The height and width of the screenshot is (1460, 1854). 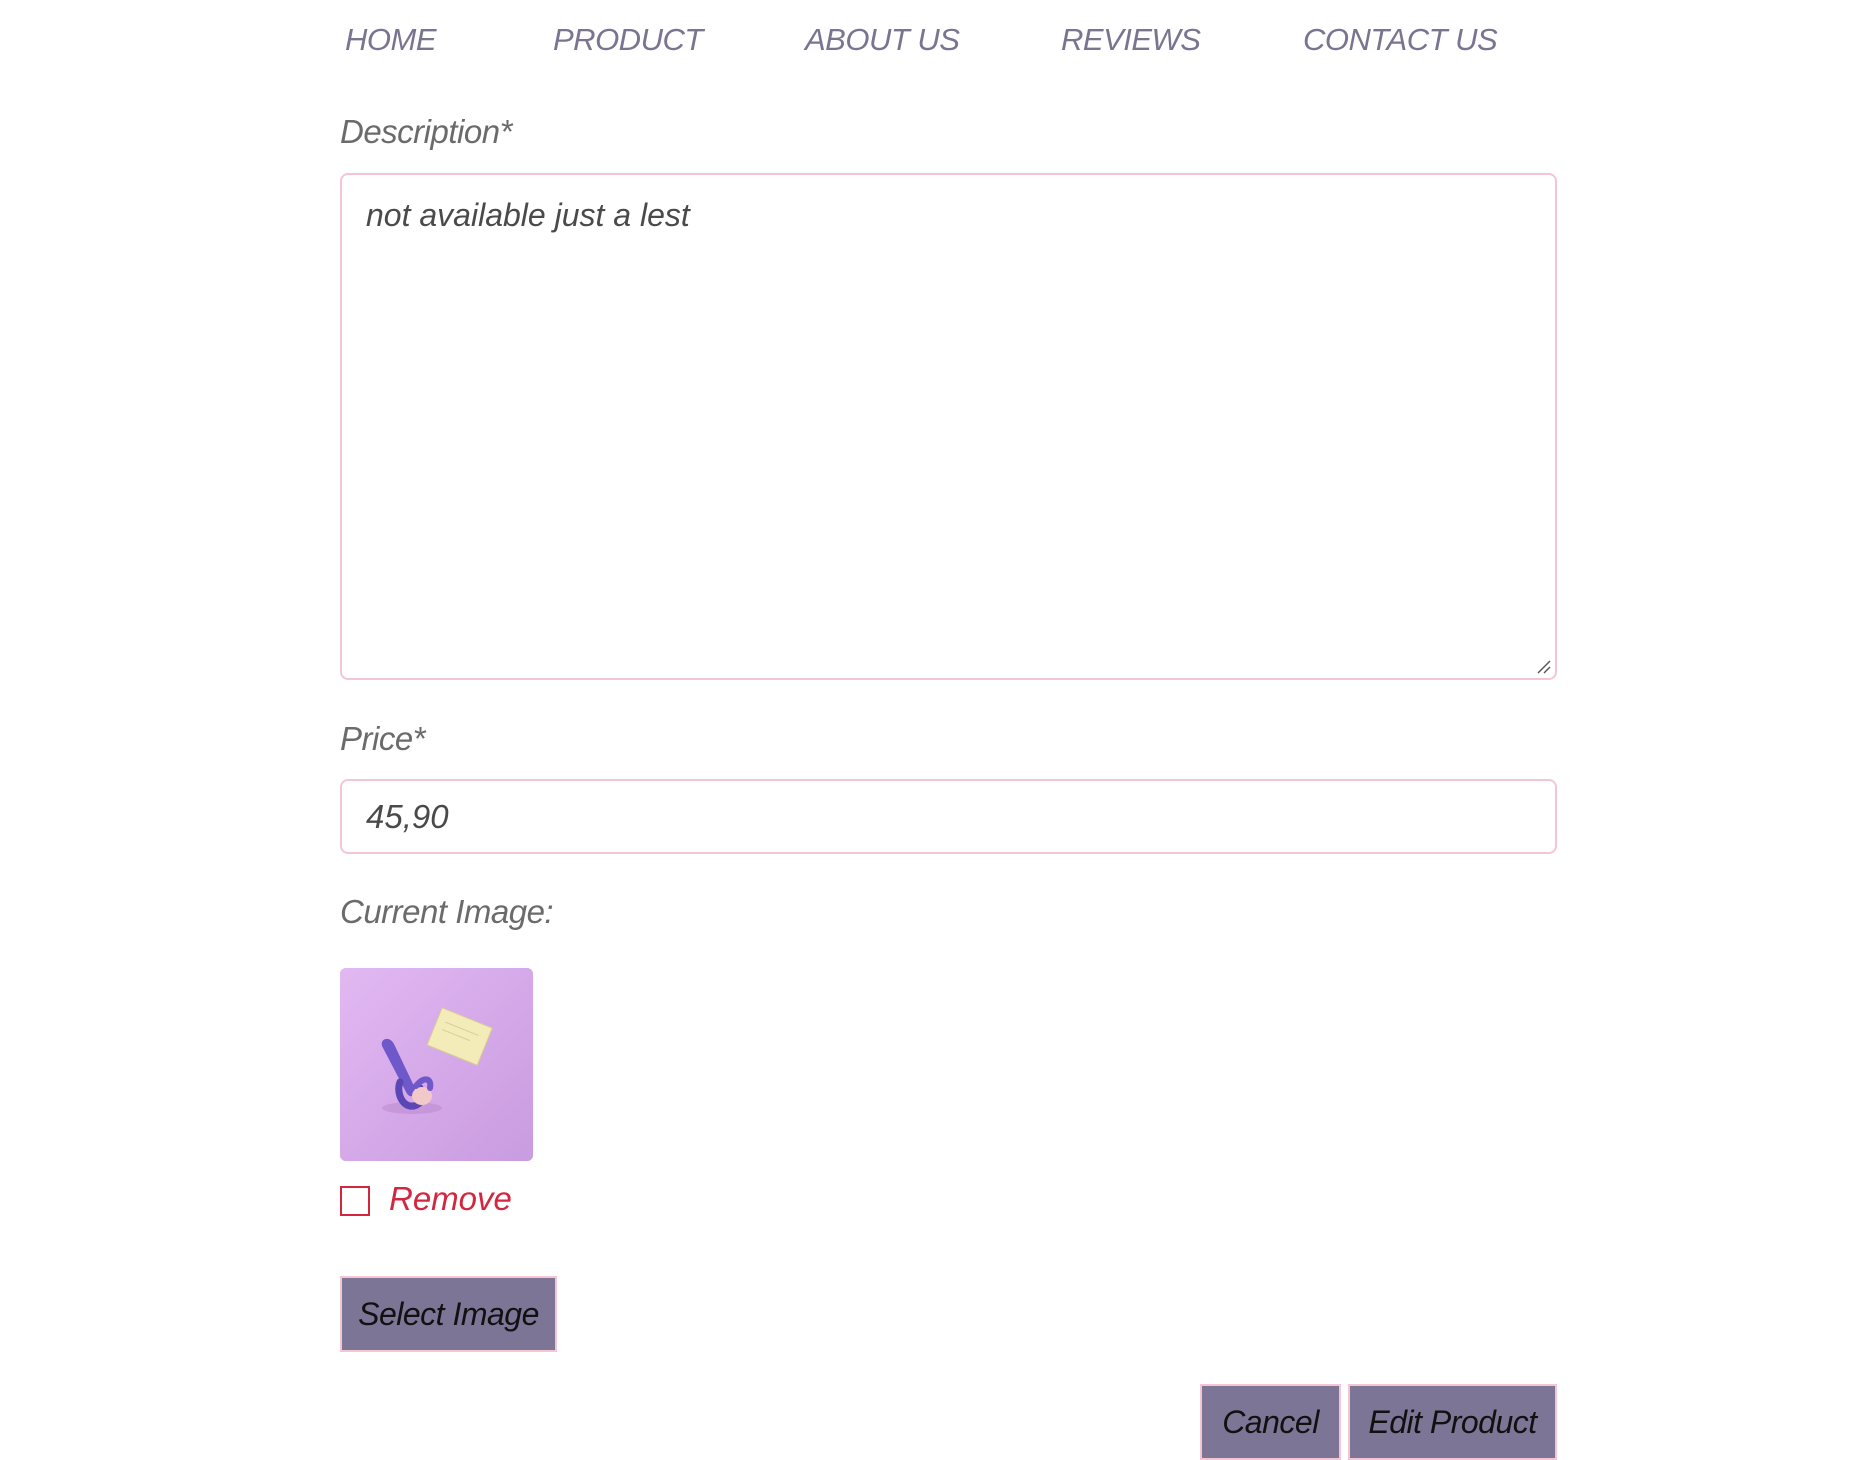 What do you see at coordinates (447, 911) in the screenshot?
I see `current-image-label: Current Image:` at bounding box center [447, 911].